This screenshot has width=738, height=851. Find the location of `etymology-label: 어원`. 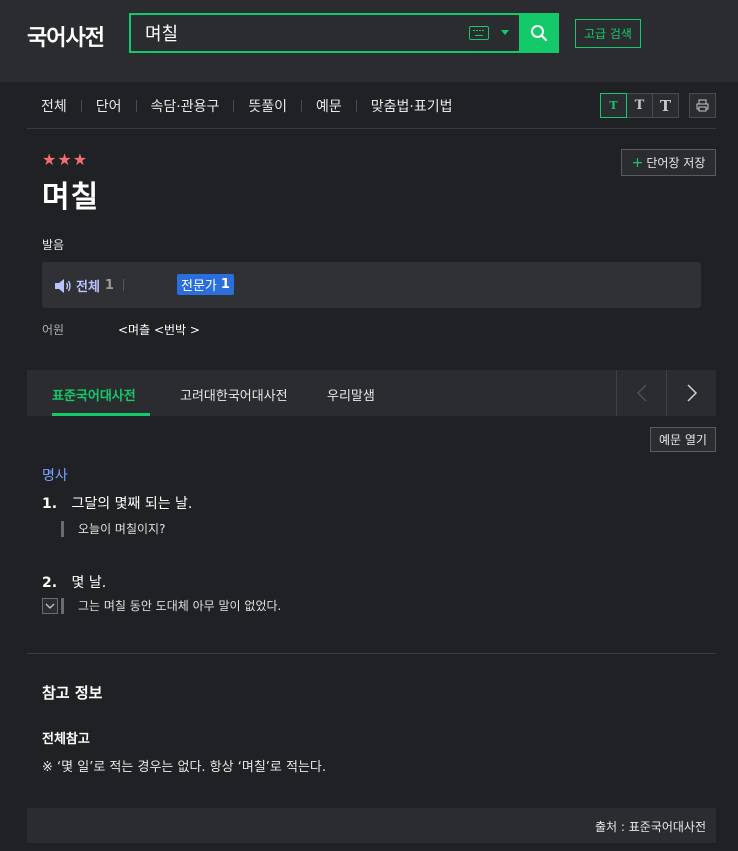

etymology-label: 어원 is located at coordinates (53, 330).